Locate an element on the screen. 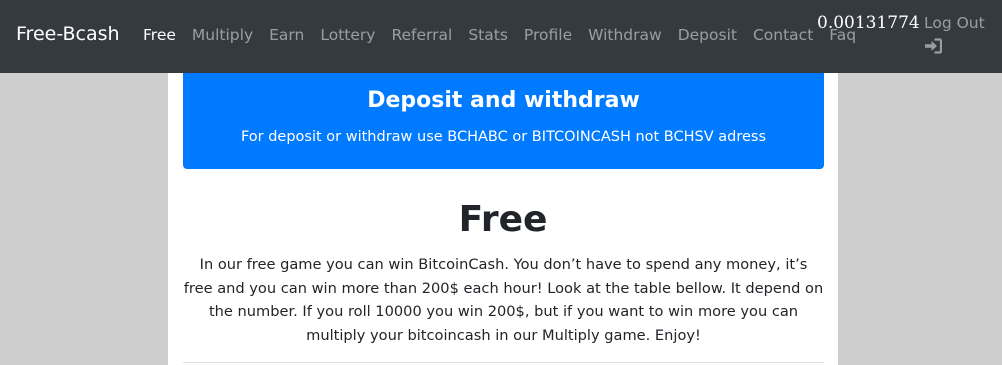 Image resolution: width=1002 pixels, height=365 pixels. nav-link-stats: Stats is located at coordinates (488, 35).